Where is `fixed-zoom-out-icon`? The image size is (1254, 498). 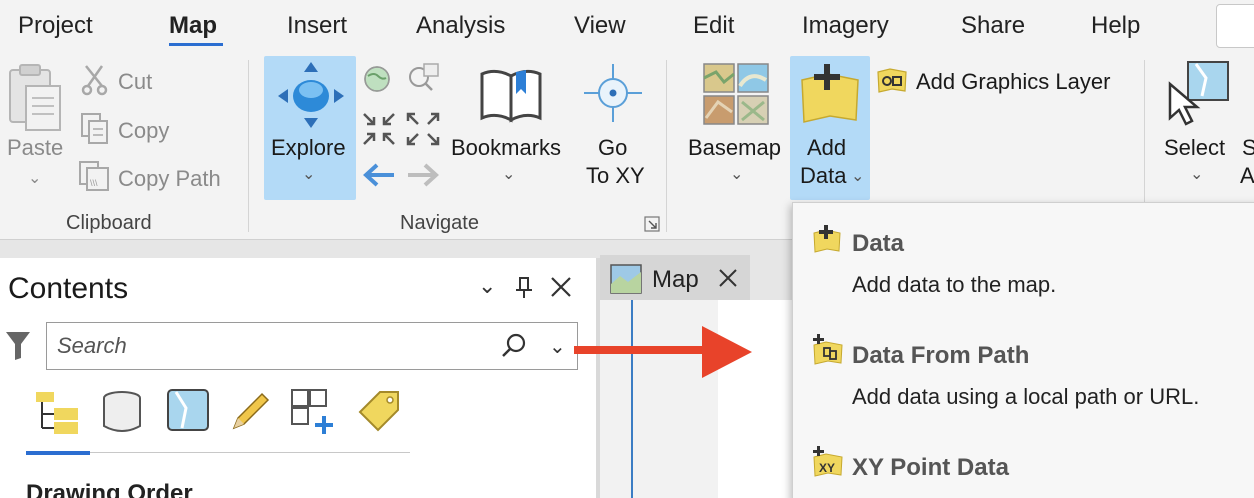 fixed-zoom-out-icon is located at coordinates (423, 129).